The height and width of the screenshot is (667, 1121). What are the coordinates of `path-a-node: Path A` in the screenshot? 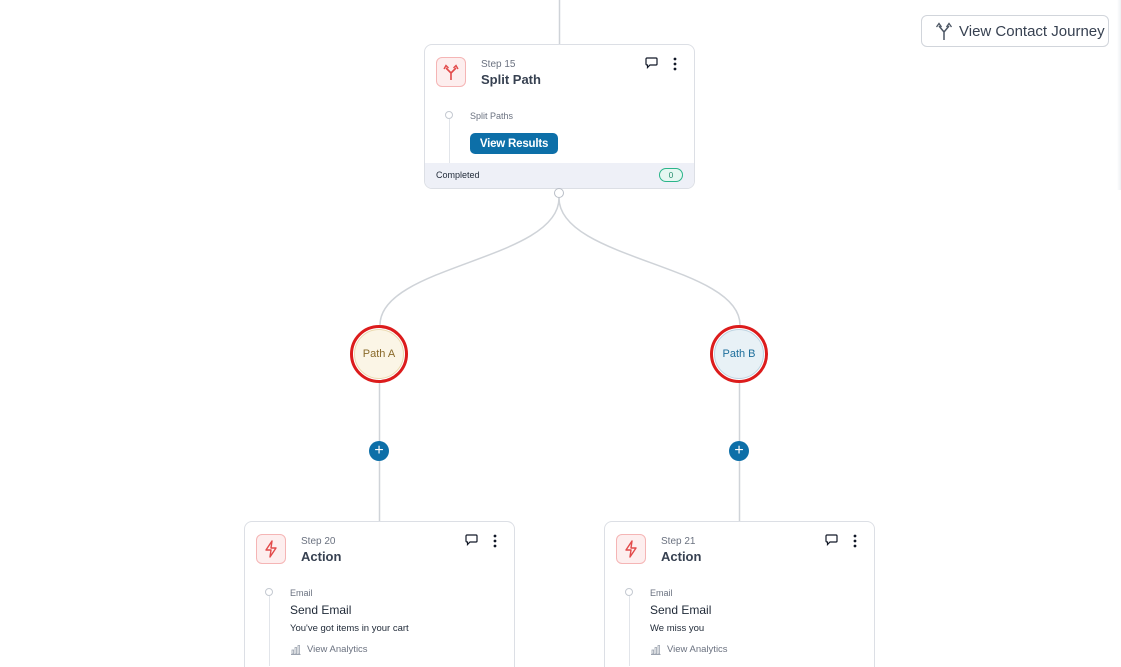 It's located at (379, 354).